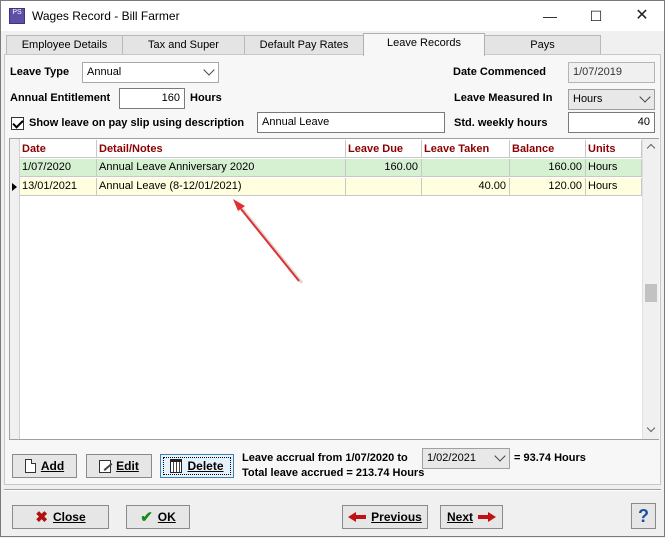 This screenshot has width=665, height=538. What do you see at coordinates (424, 44) in the screenshot?
I see `tab-leave-records: Leave Records` at bounding box center [424, 44].